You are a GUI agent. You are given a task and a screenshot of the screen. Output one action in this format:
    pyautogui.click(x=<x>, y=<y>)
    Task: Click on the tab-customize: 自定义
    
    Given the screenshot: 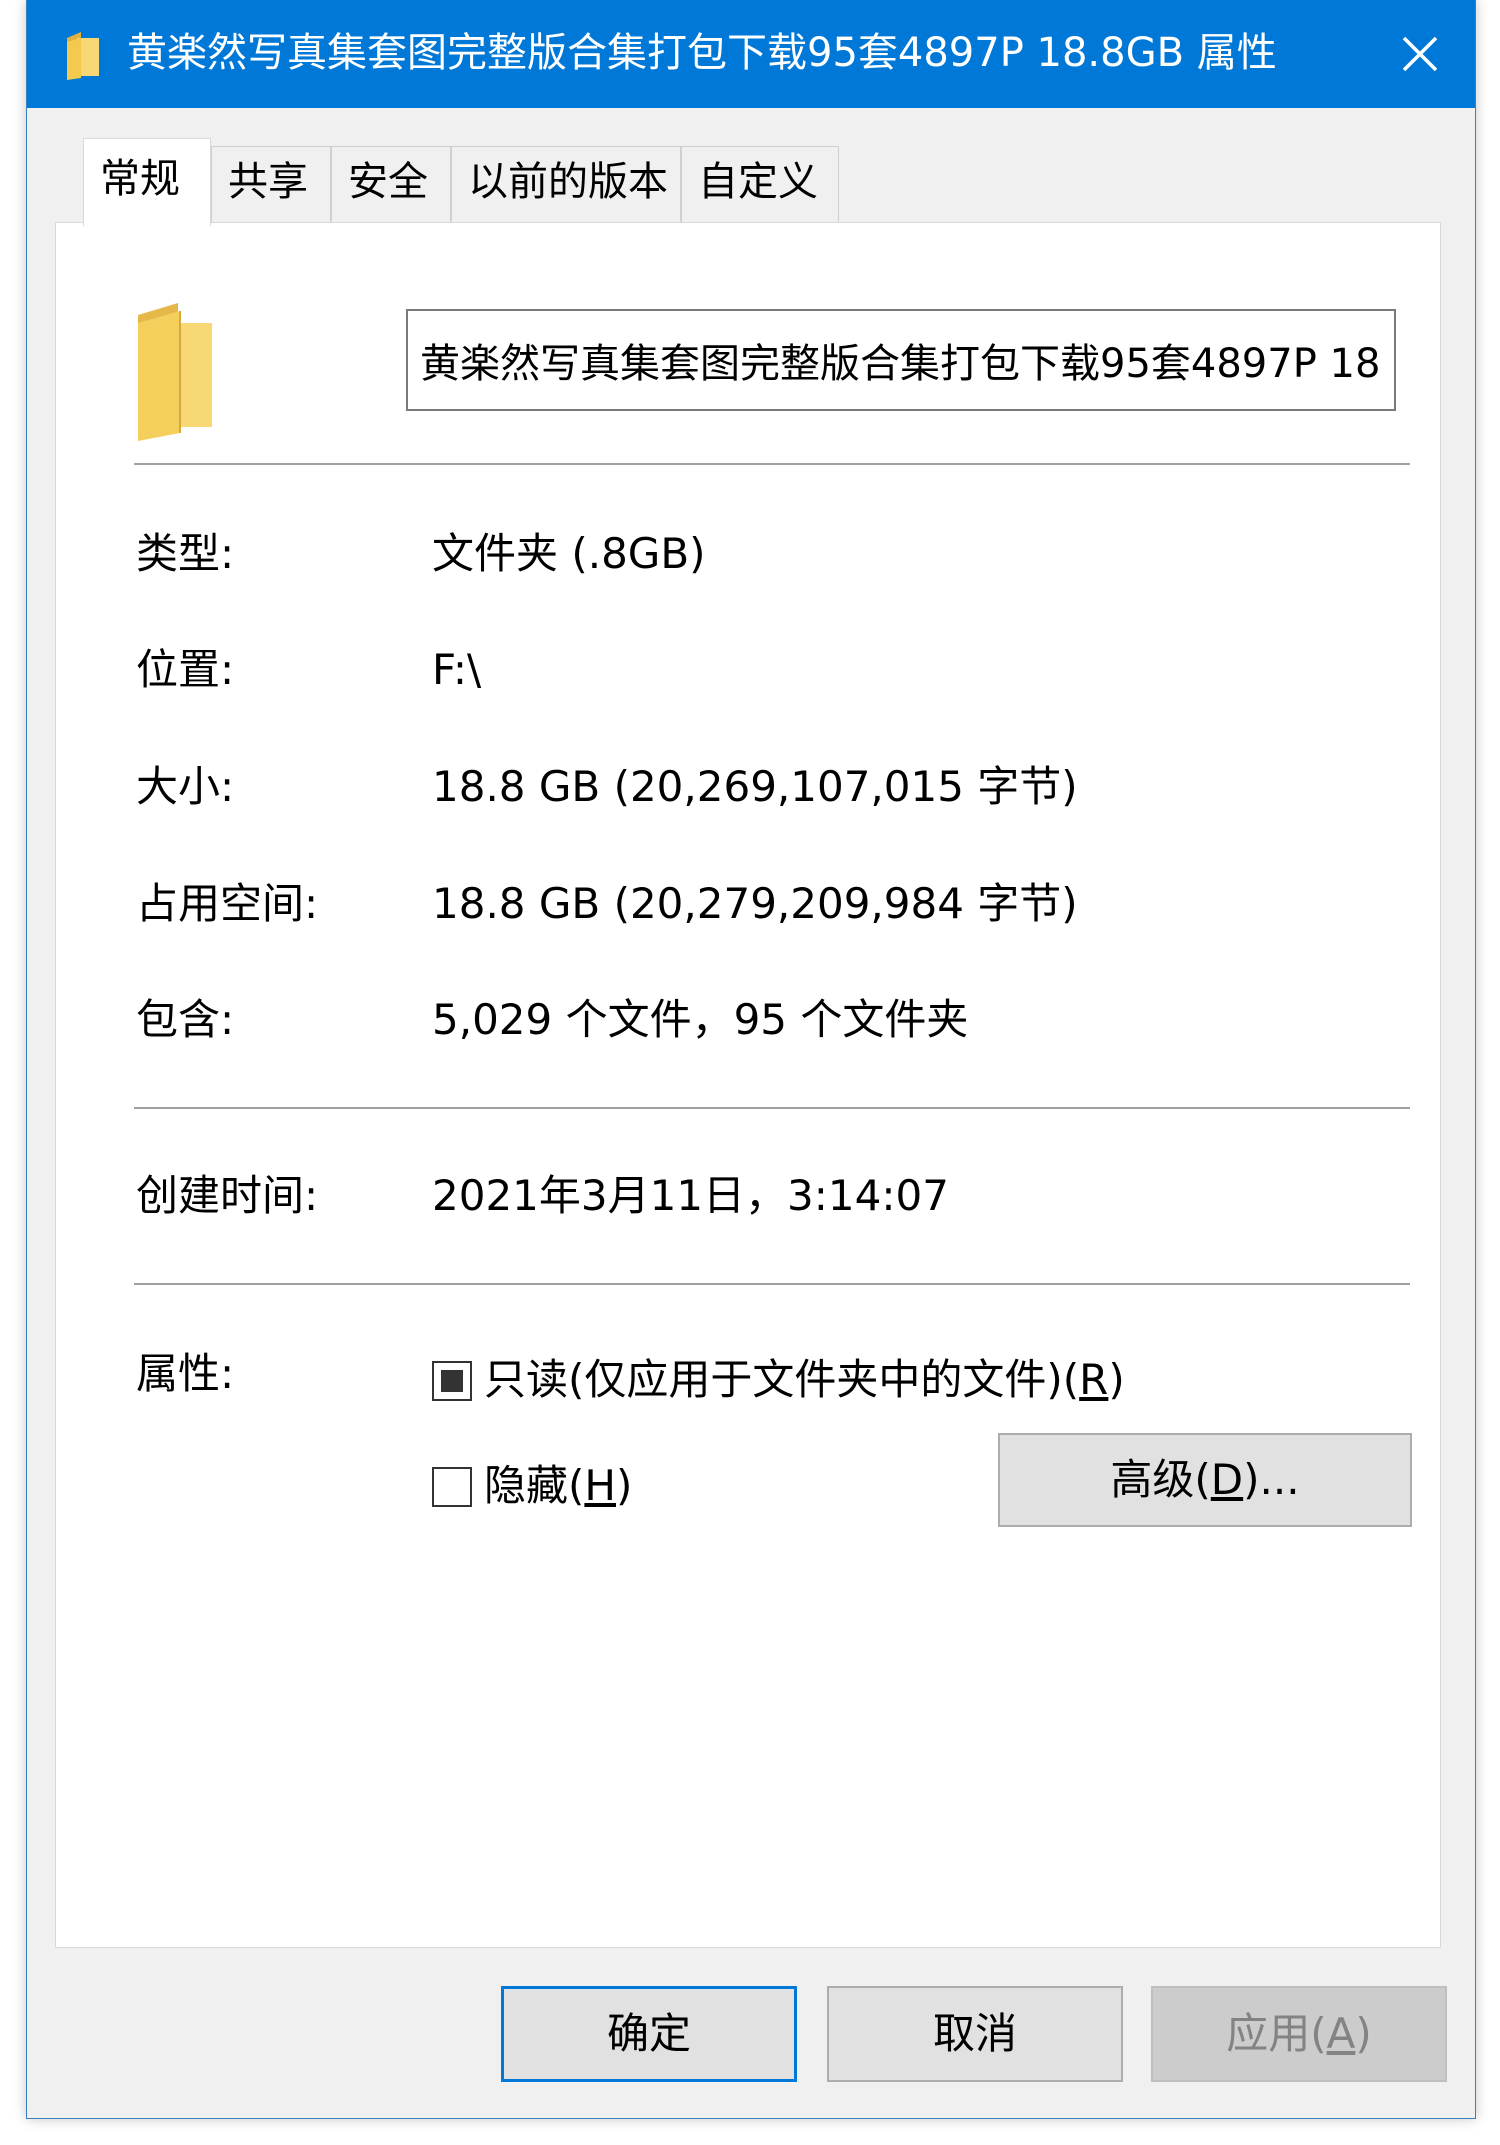 What is the action you would take?
    pyautogui.click(x=760, y=185)
    